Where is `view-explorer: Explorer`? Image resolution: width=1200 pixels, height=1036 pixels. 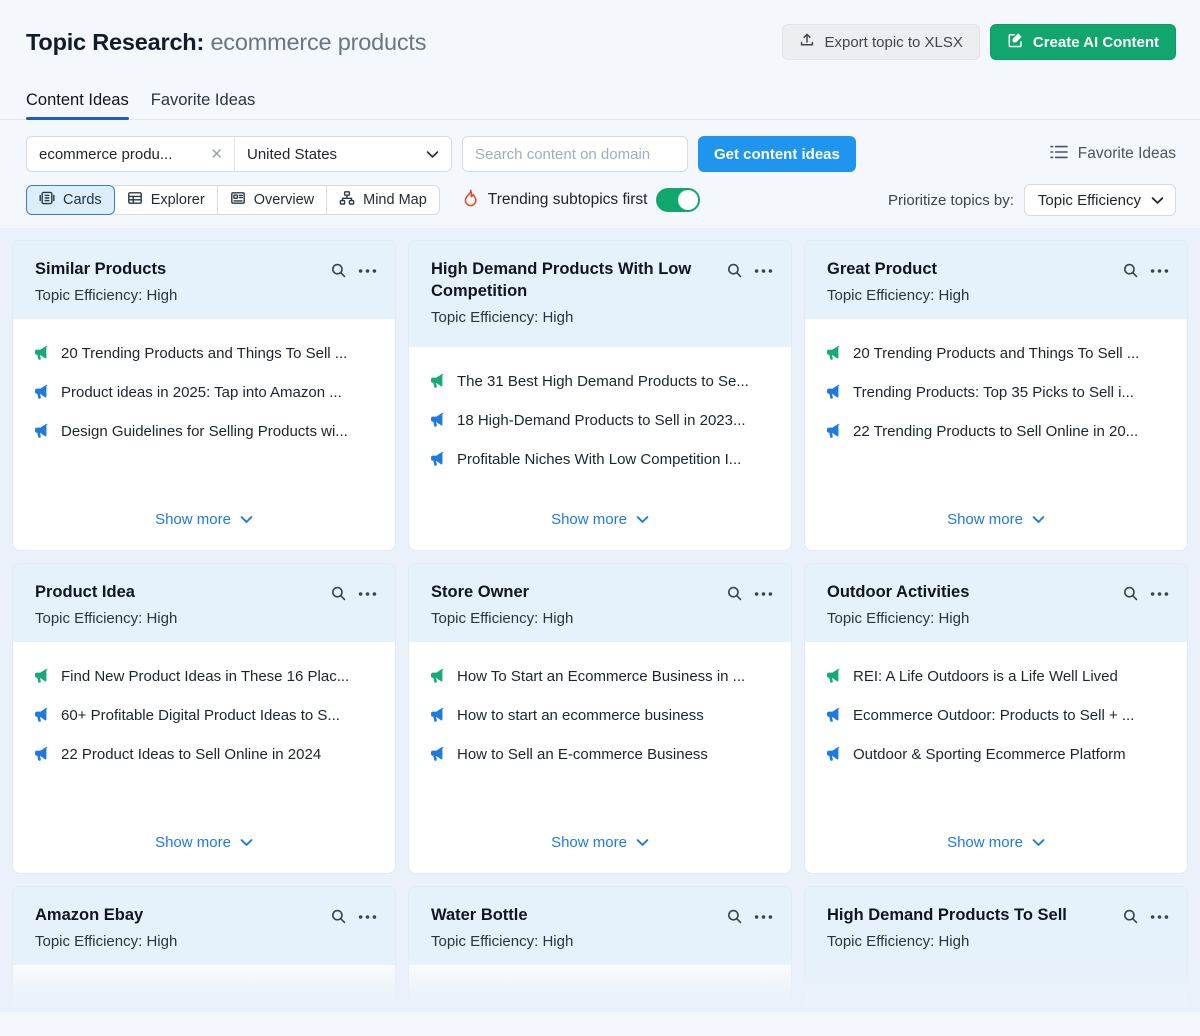 view-explorer: Explorer is located at coordinates (166, 200).